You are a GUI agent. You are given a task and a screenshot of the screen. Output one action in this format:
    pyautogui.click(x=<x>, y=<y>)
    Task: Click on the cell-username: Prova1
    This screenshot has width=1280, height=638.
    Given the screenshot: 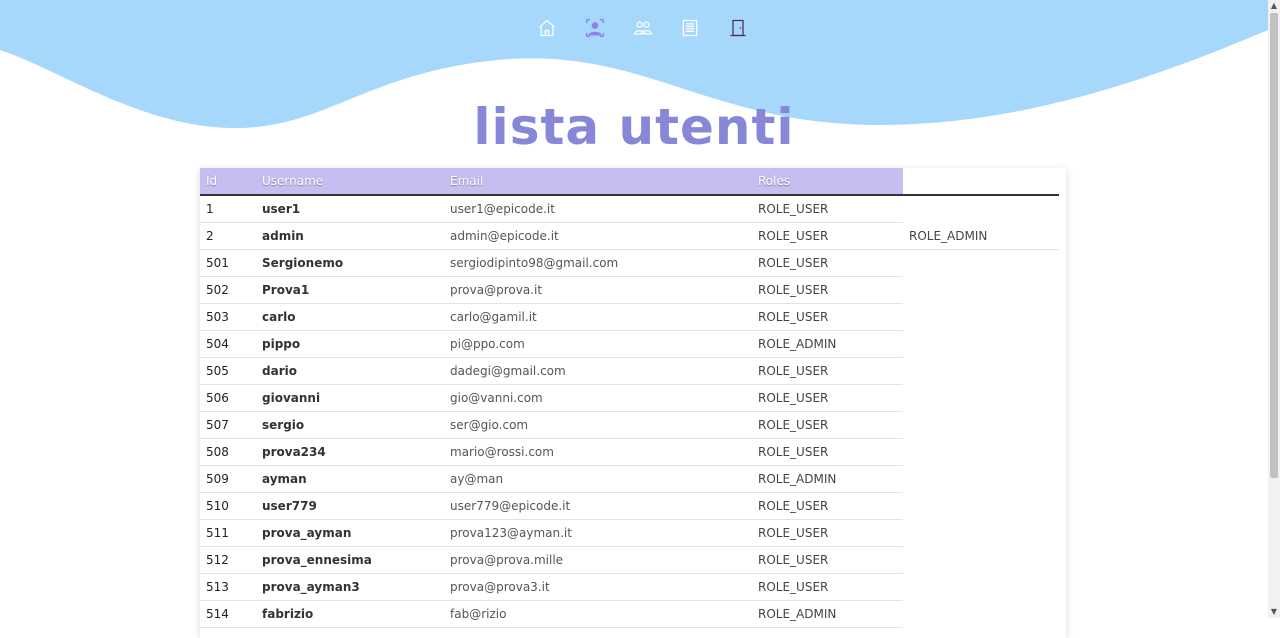 What is the action you would take?
    pyautogui.click(x=350, y=290)
    